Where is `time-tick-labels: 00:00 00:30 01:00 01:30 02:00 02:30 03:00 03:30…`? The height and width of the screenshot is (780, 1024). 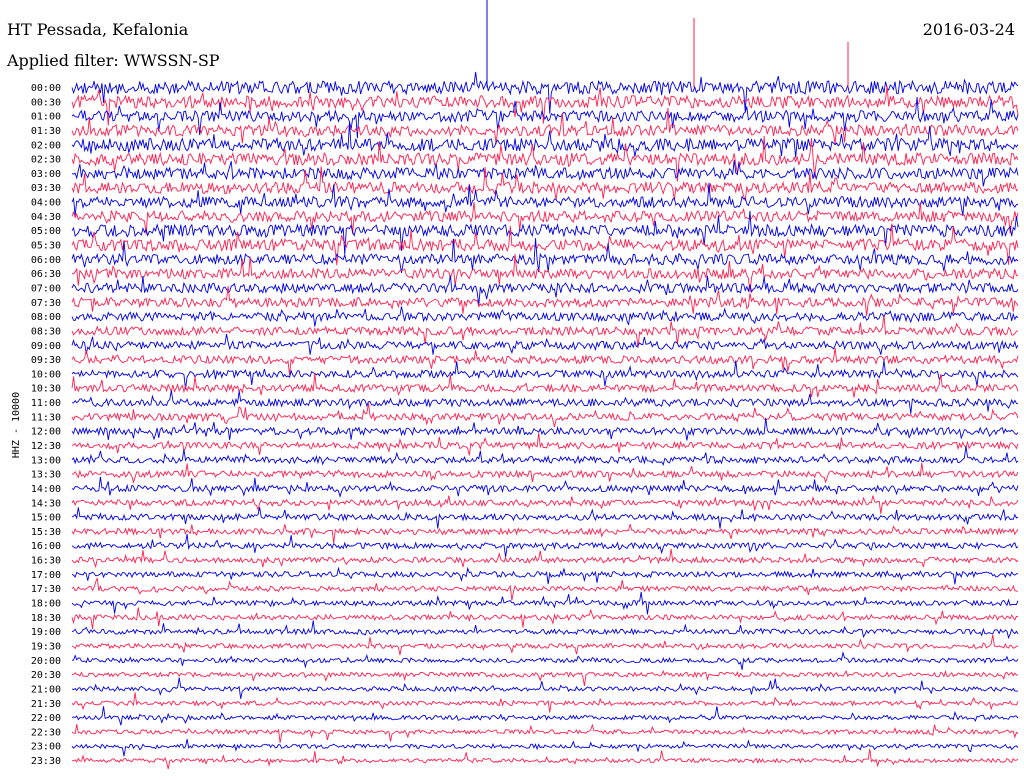
time-tick-labels: 00:00 00:30 01:00 01:30 02:00 02:30 03:00 03:30… is located at coordinates (46, 425).